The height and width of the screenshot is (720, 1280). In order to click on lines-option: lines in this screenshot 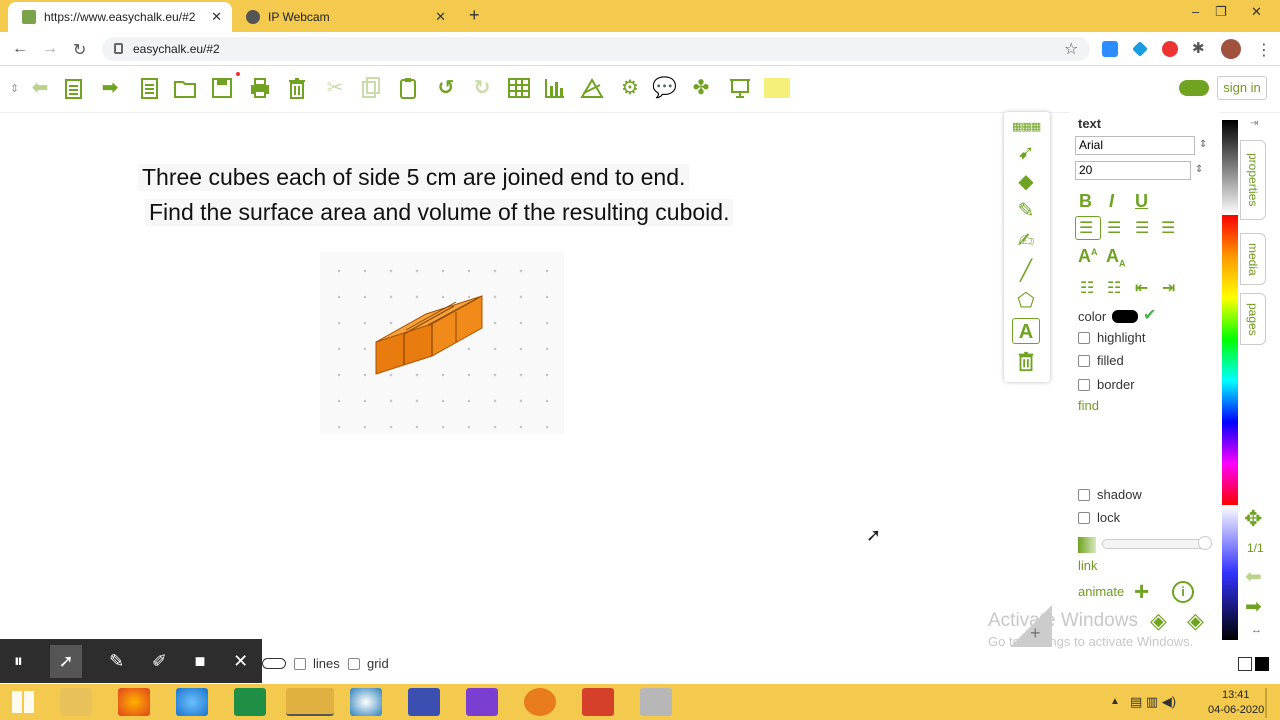, I will do `click(317, 663)`.